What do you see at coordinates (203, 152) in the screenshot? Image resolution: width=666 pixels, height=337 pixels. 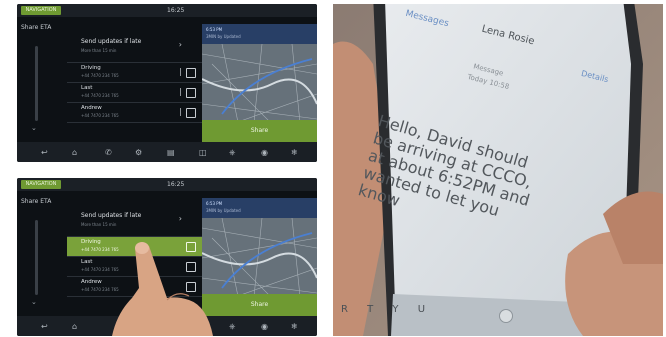 I see `media-icon: ◫` at bounding box center [203, 152].